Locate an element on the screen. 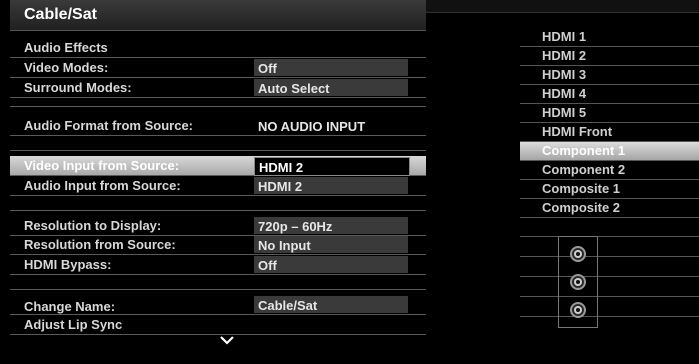  settings-label: Resolution from Source: is located at coordinates (100, 244).